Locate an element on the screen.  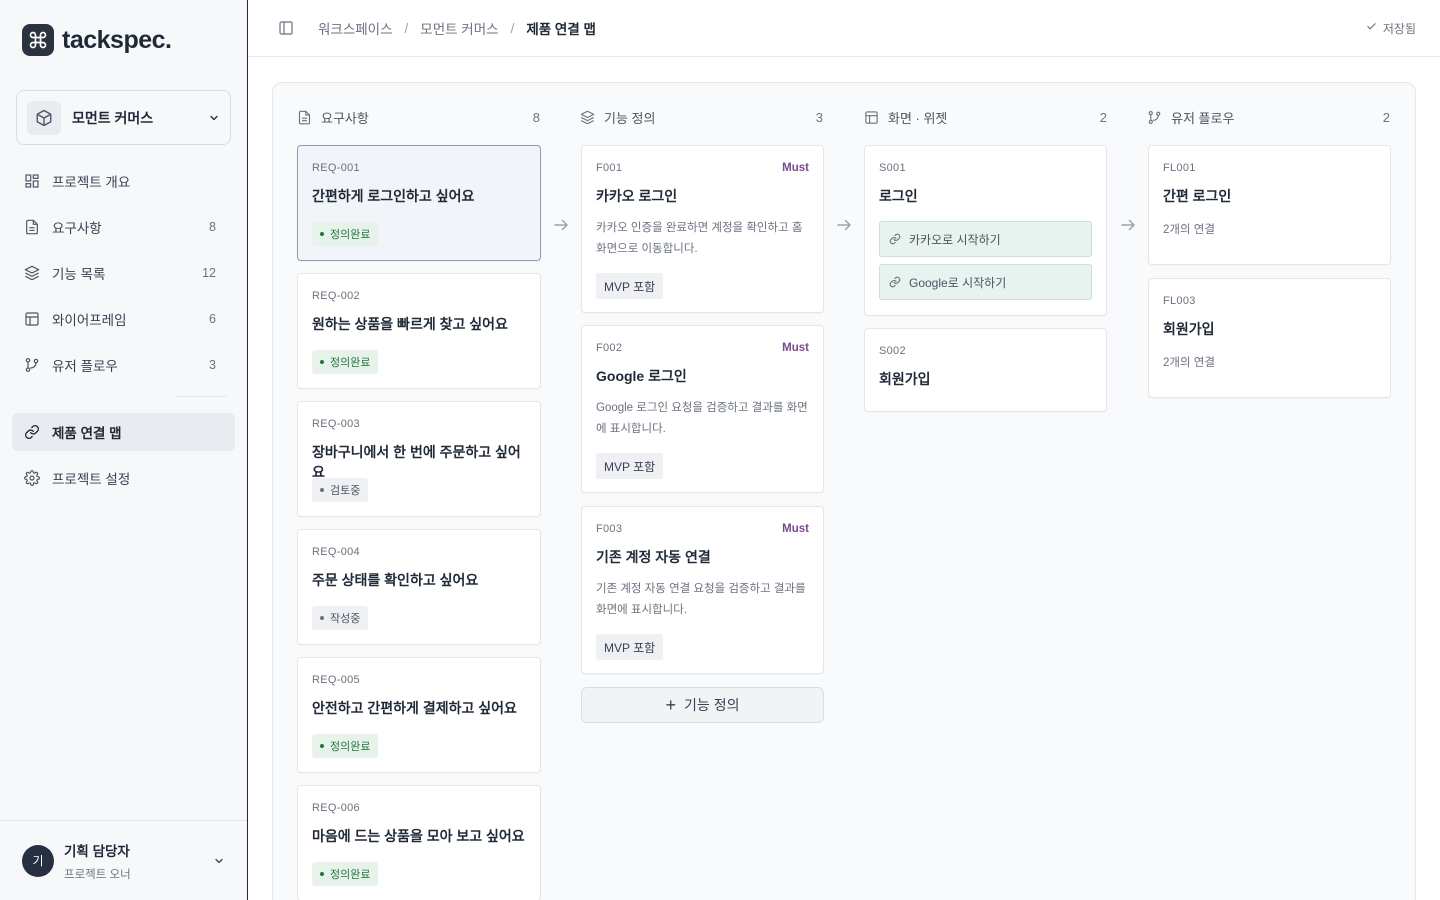
sidebar-item-count: 12 is located at coordinates (209, 273).